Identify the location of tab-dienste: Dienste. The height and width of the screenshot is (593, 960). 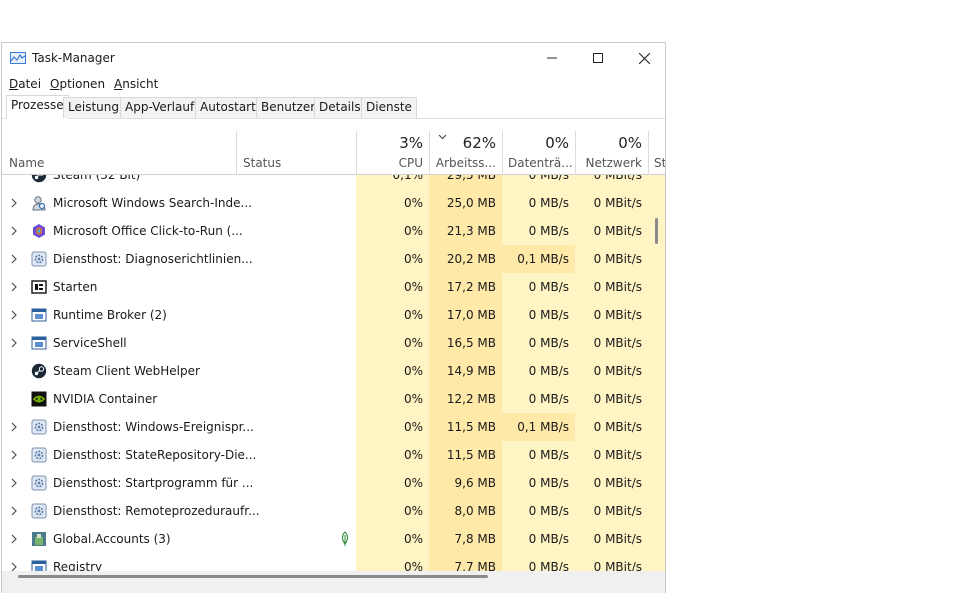
(389, 107).